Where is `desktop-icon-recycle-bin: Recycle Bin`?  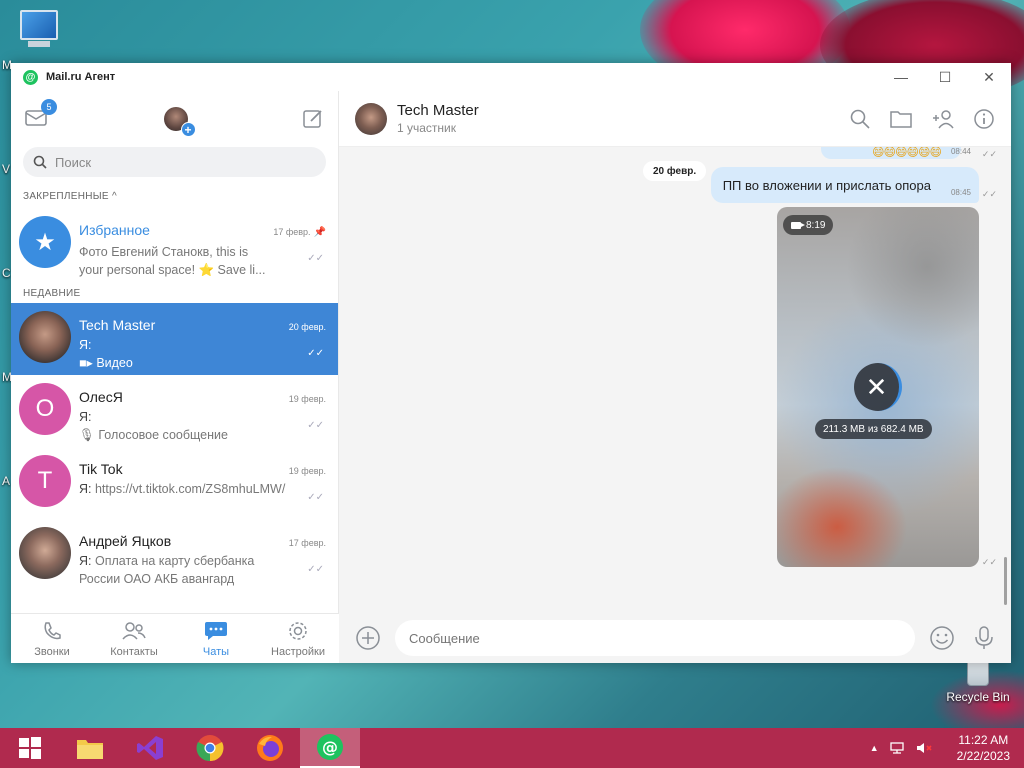
desktop-icon-recycle-bin: Recycle Bin is located at coordinates (978, 682).